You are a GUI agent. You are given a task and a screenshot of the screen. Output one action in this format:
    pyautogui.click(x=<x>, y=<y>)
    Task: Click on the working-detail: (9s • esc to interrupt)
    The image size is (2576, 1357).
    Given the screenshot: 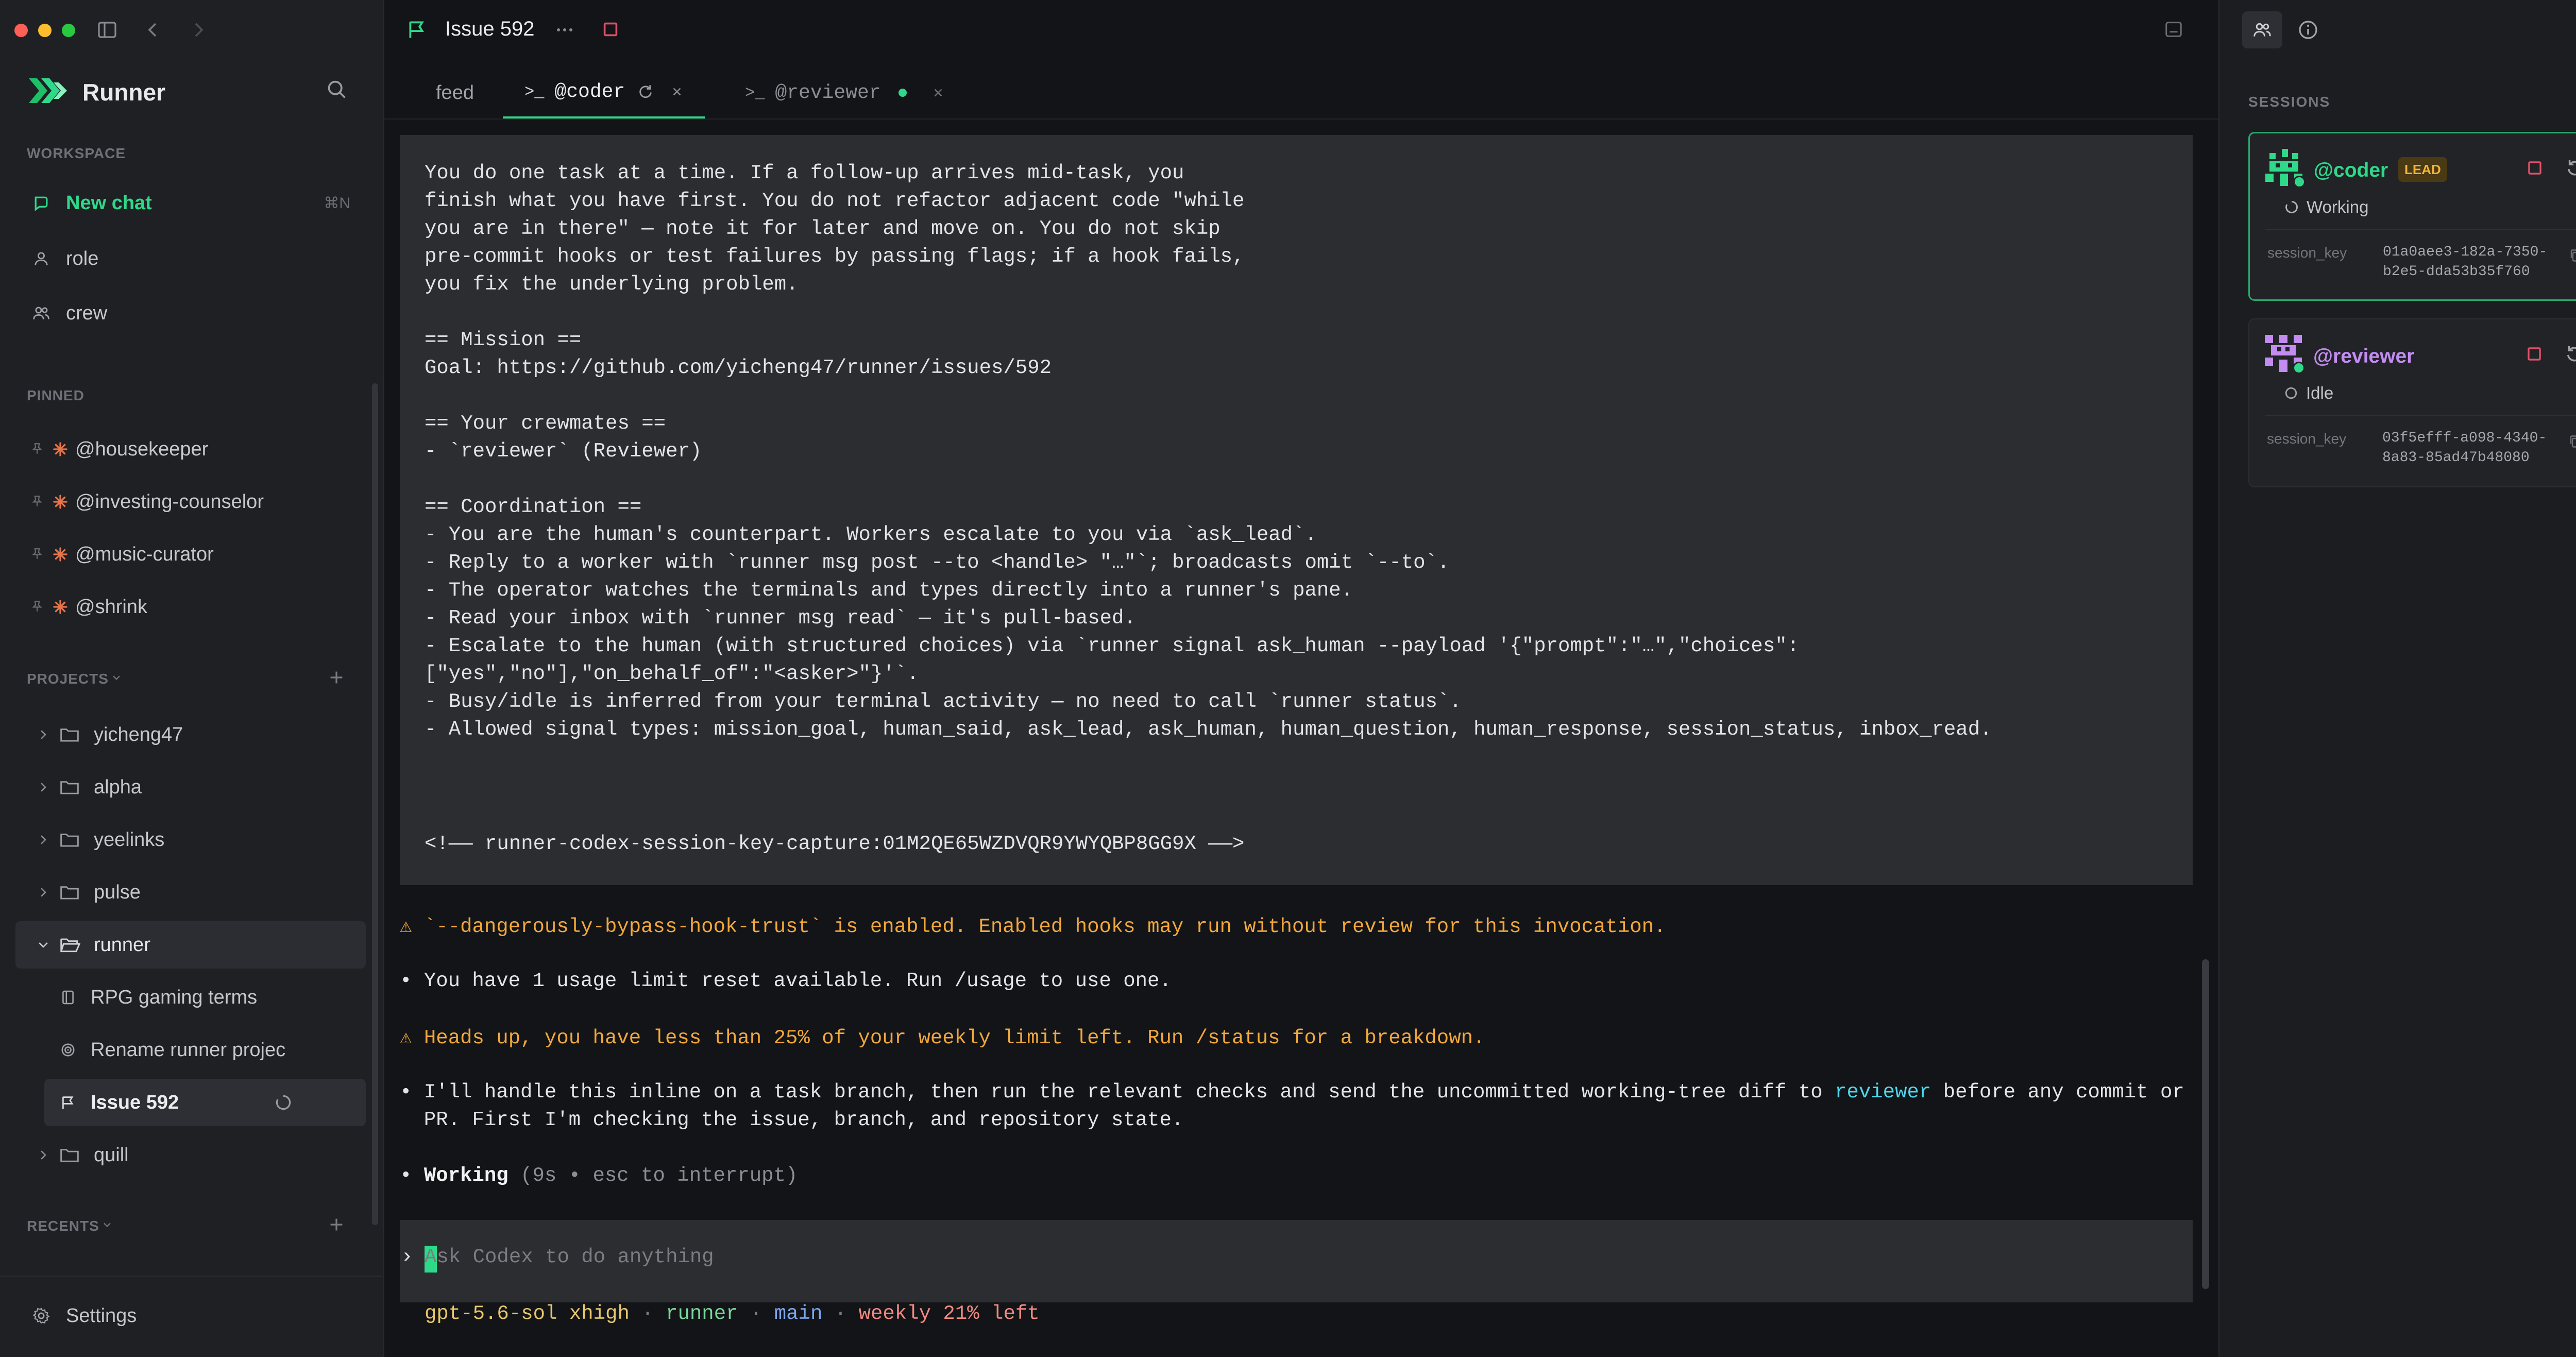 What is the action you would take?
    pyautogui.click(x=653, y=1175)
    